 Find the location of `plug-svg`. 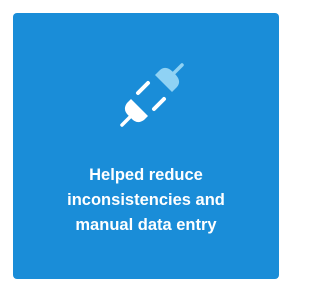

plug-svg is located at coordinates (152, 95).